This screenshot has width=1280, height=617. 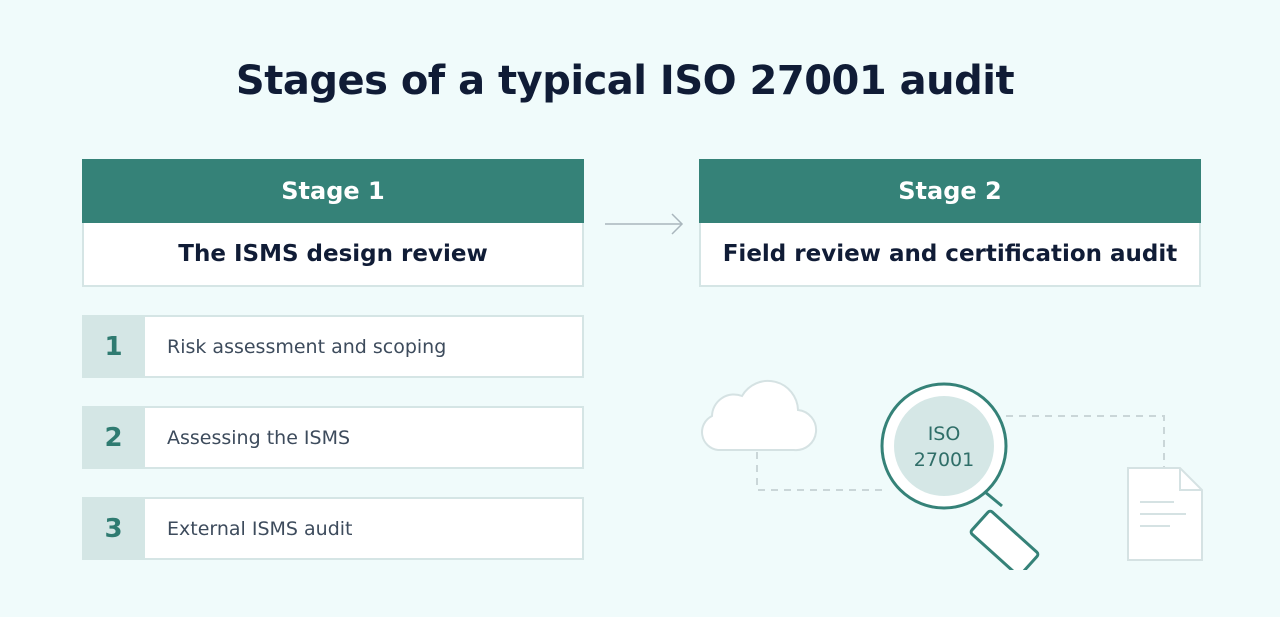 I want to click on stage-1-subtitle: The ISMS design review, so click(x=333, y=255).